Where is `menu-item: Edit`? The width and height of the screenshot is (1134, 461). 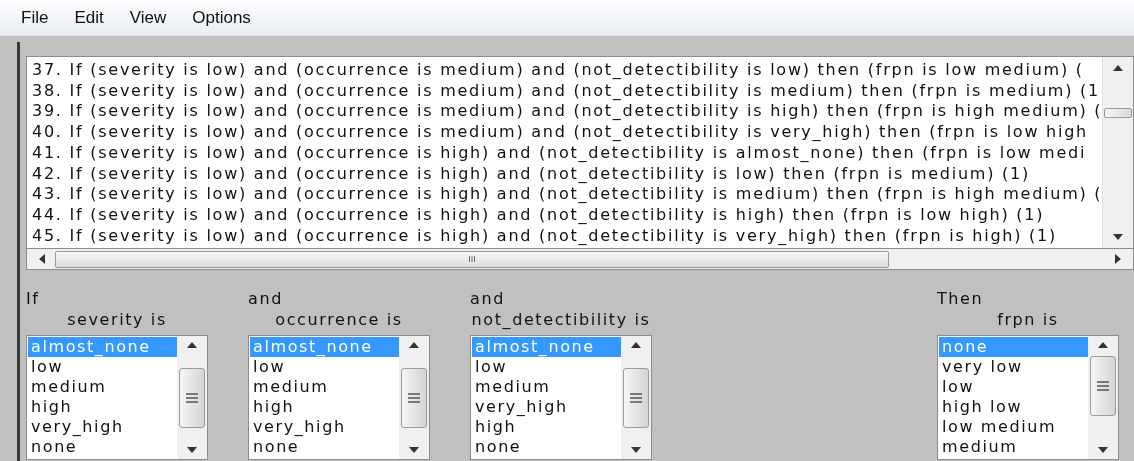
menu-item: Edit is located at coordinates (89, 17).